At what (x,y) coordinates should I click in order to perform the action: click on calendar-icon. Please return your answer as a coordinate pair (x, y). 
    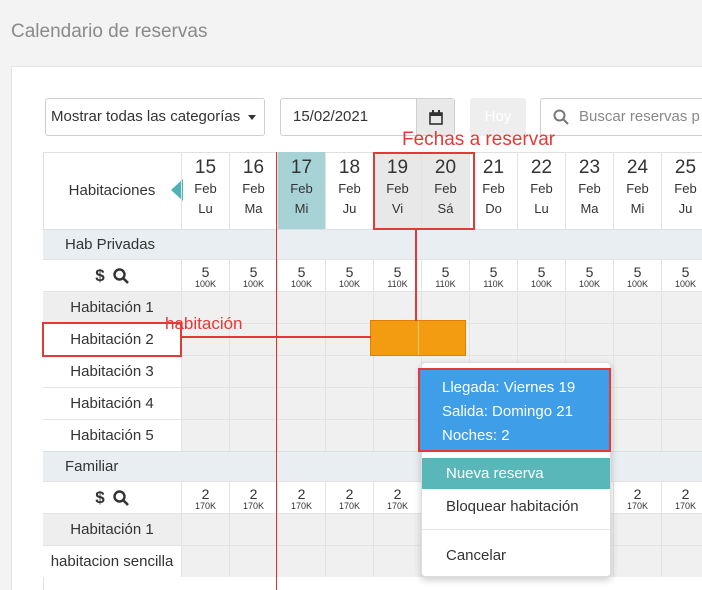
    Looking at the image, I should click on (436, 117).